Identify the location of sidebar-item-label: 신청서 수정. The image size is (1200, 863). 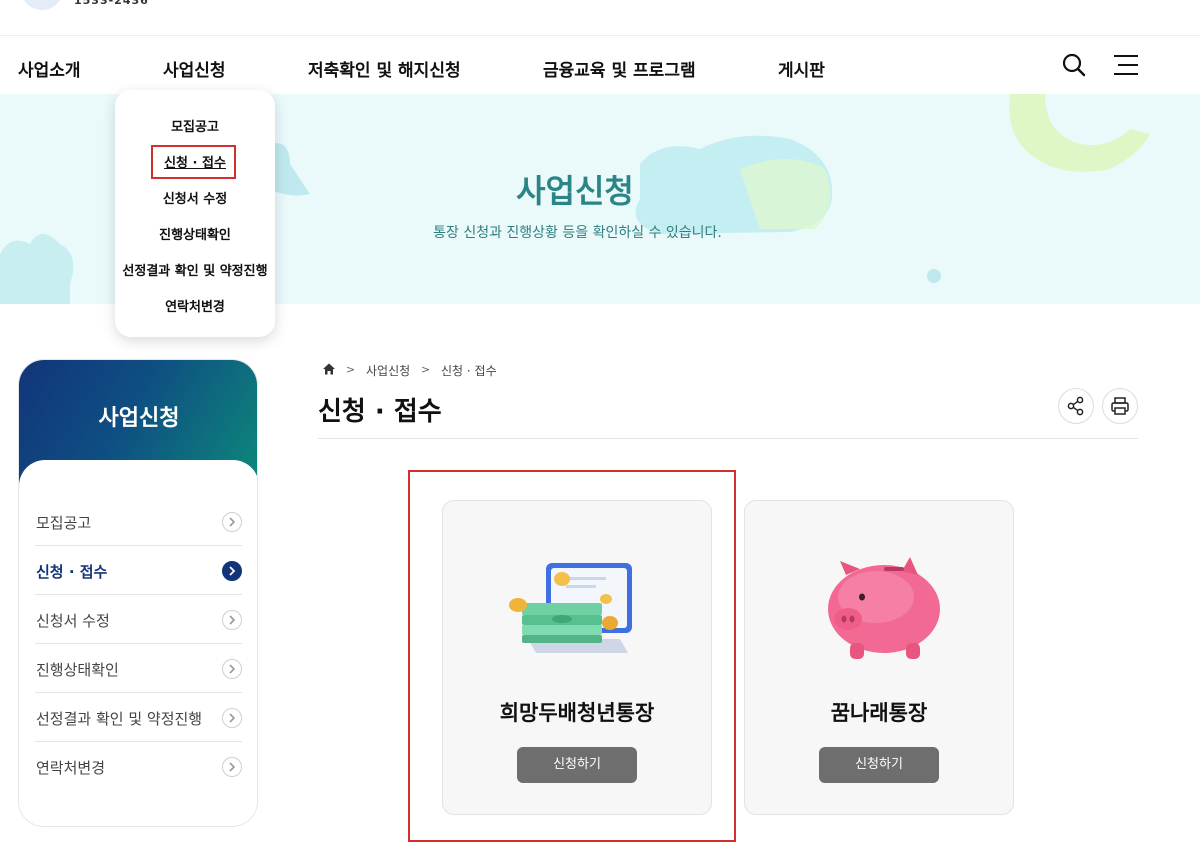
(73, 621).